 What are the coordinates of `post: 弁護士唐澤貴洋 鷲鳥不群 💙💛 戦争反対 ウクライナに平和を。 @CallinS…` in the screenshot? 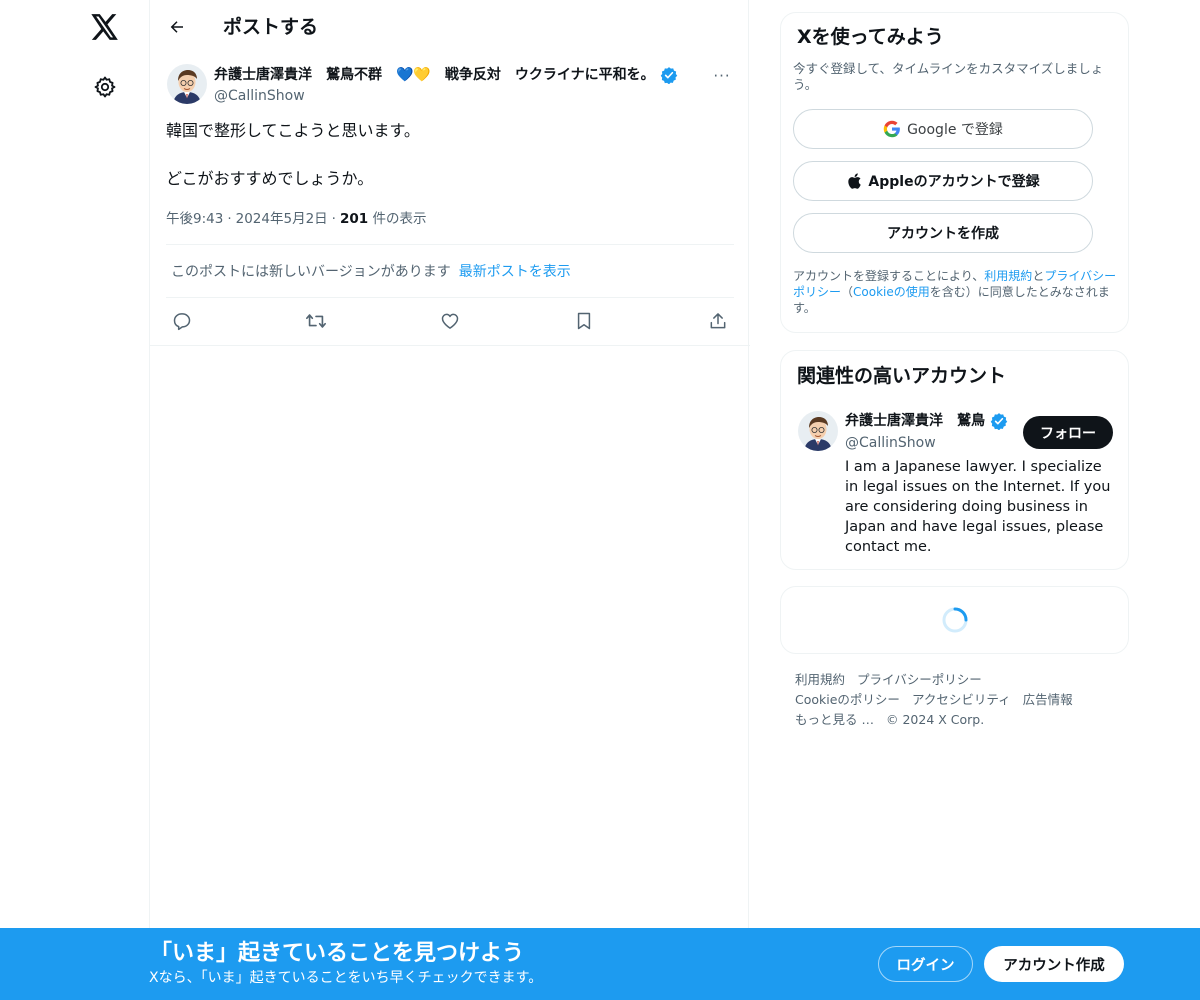 It's located at (450, 199).